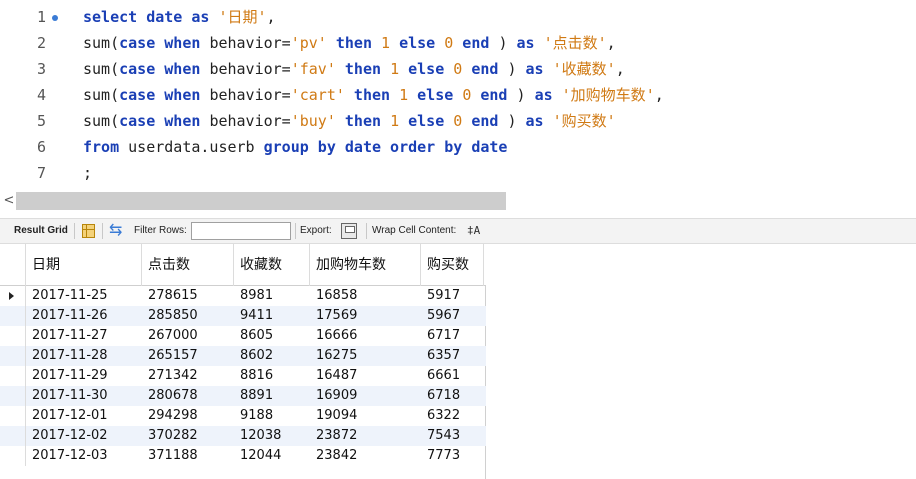 The image size is (916, 479). I want to click on table-cell: 6717, so click(452, 336).